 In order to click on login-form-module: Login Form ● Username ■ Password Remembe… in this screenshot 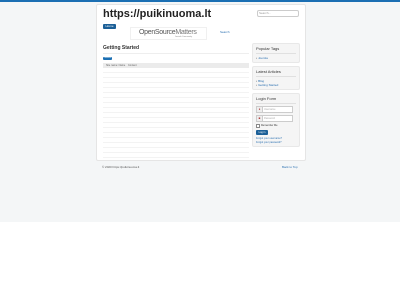, I will do `click(276, 120)`.